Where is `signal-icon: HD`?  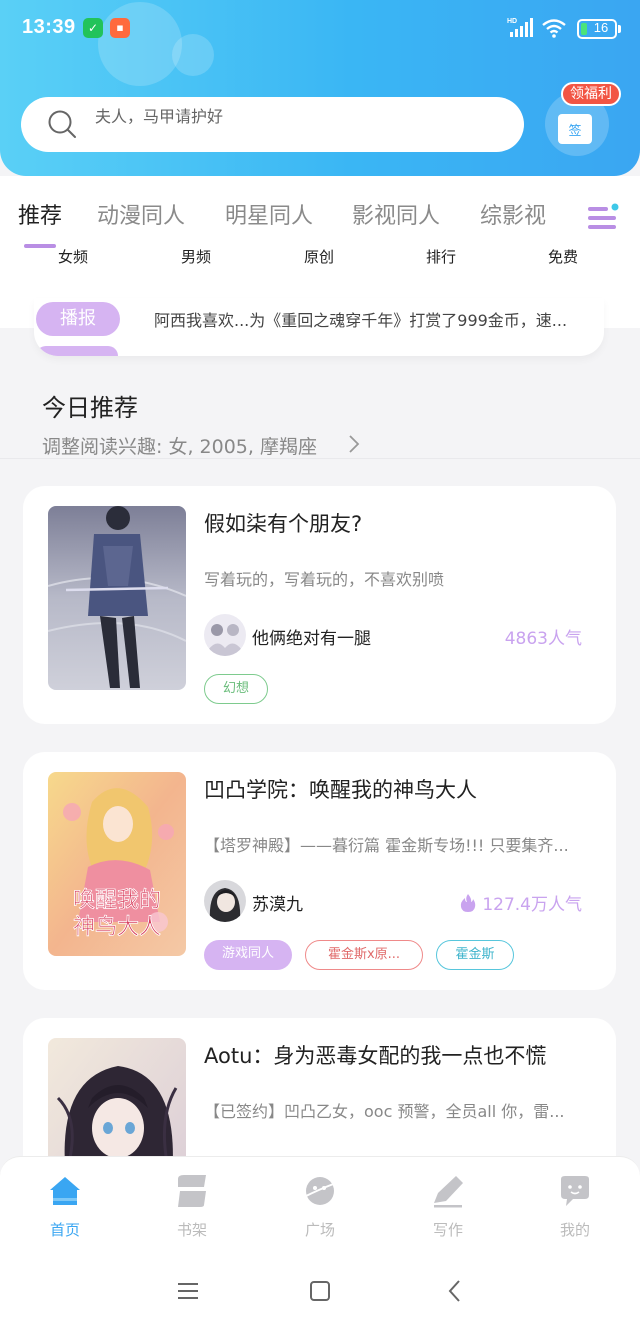 signal-icon: HD is located at coordinates (520, 27).